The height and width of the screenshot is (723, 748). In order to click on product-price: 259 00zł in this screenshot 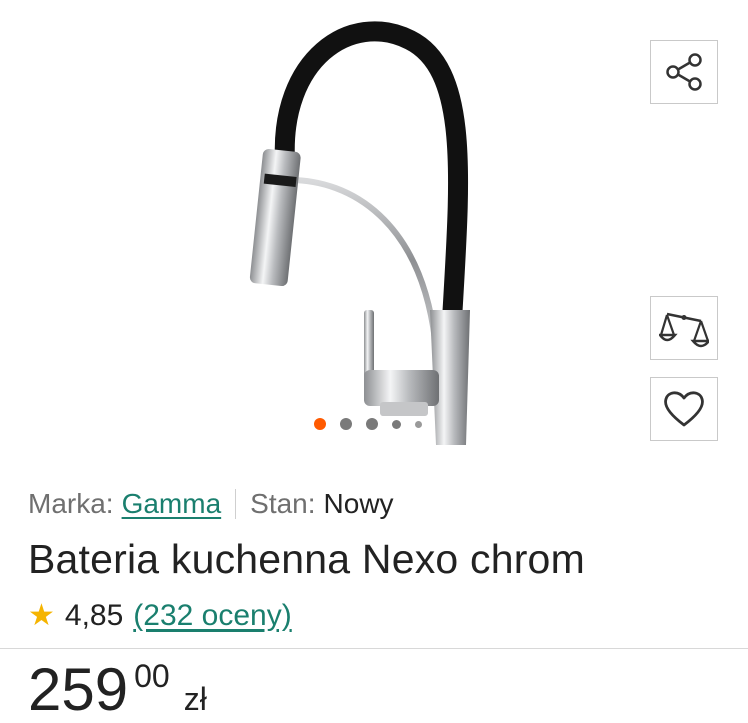, I will do `click(117, 690)`.